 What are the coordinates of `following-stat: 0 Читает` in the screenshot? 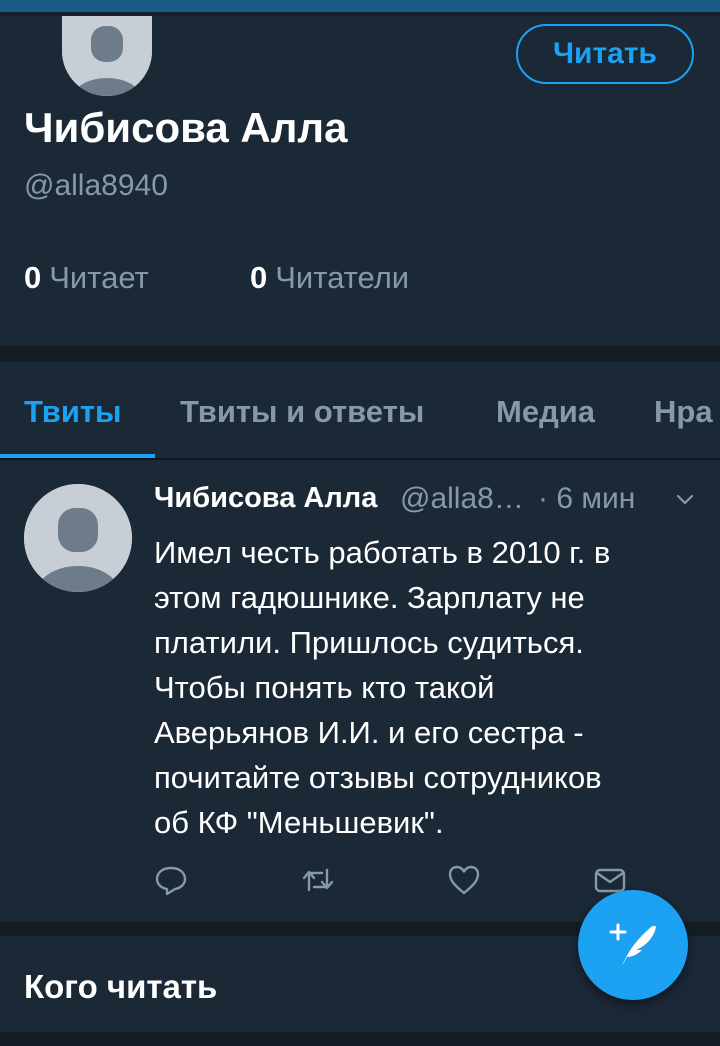 It's located at (86, 278).